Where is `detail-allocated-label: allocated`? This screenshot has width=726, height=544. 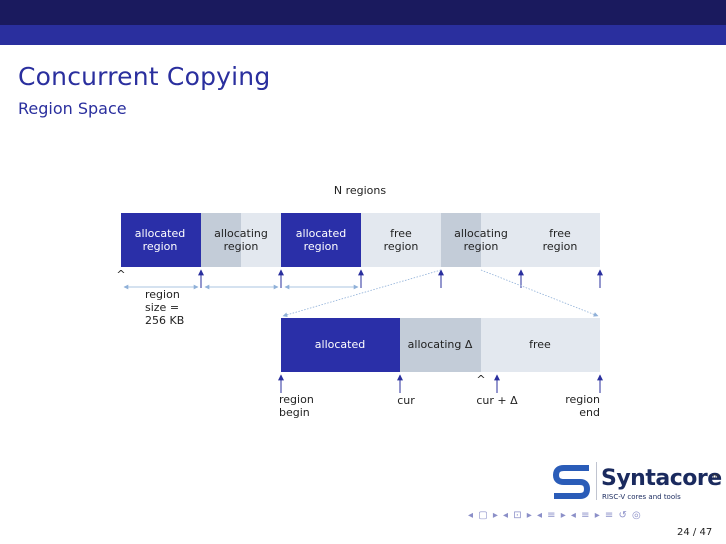 detail-allocated-label: allocated is located at coordinates (340, 344).